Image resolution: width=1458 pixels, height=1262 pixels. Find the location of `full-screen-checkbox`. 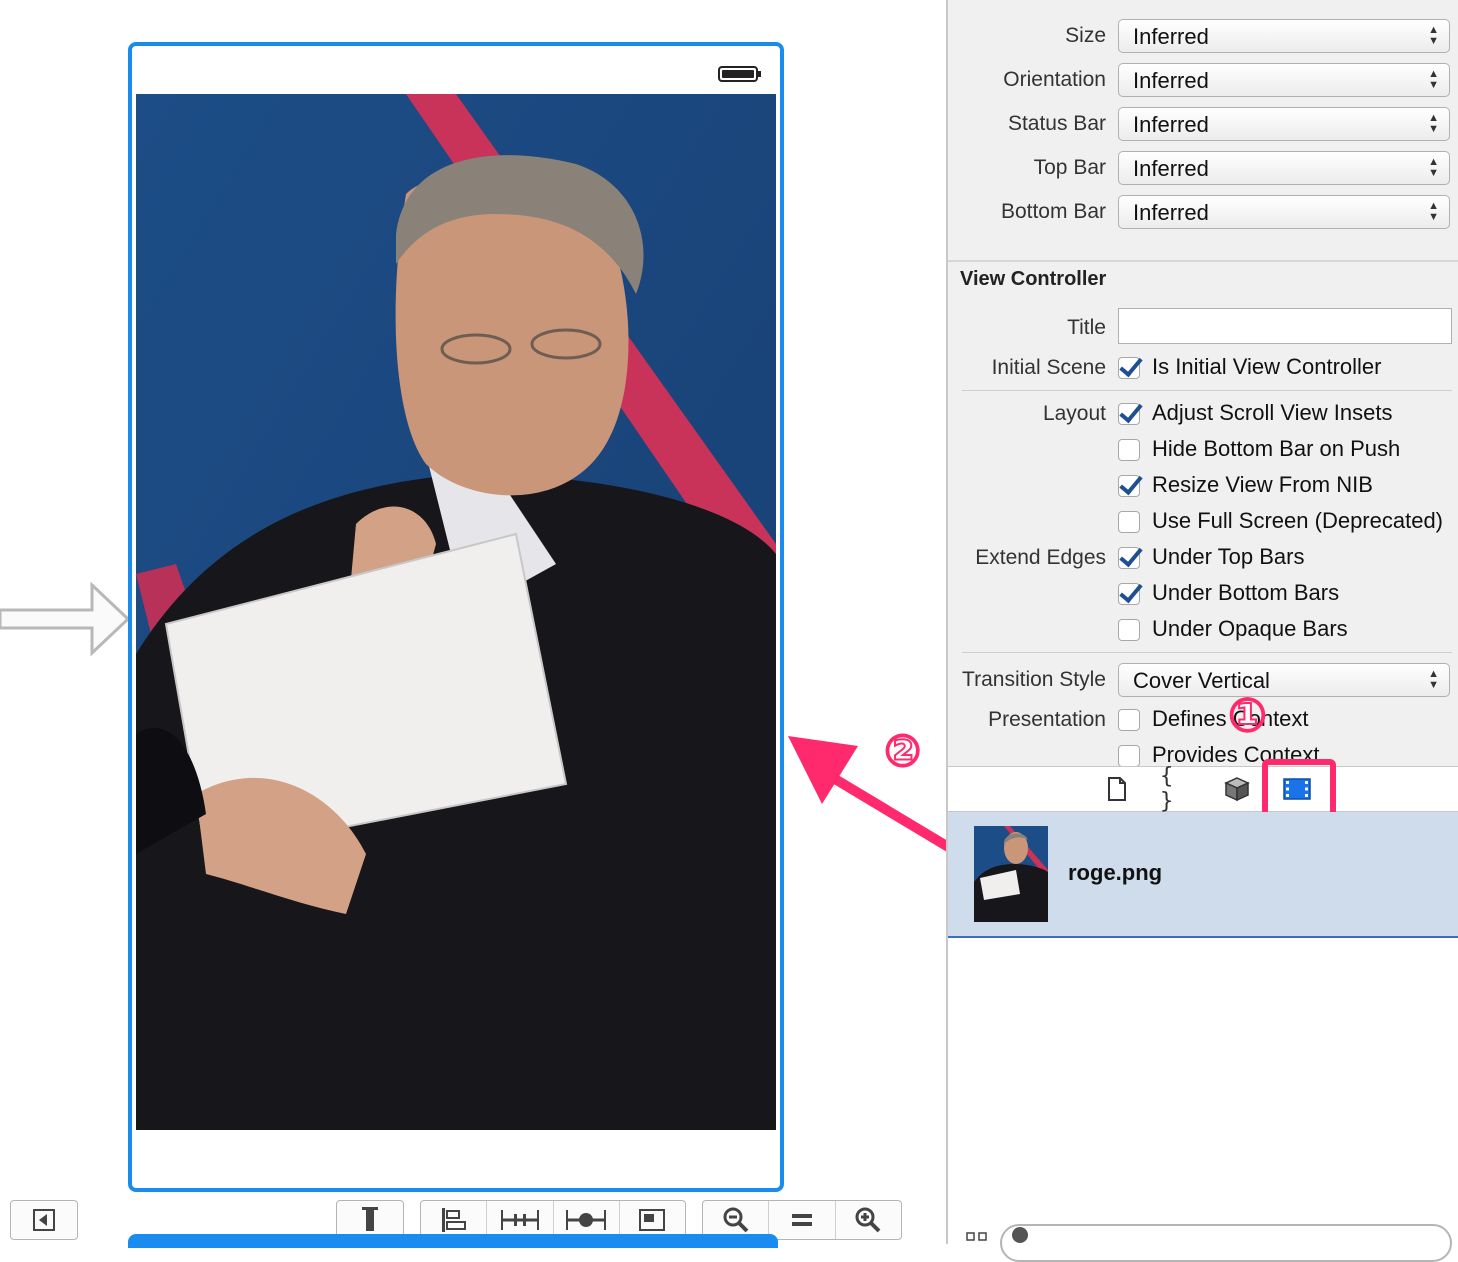

full-screen-checkbox is located at coordinates (1129, 522).